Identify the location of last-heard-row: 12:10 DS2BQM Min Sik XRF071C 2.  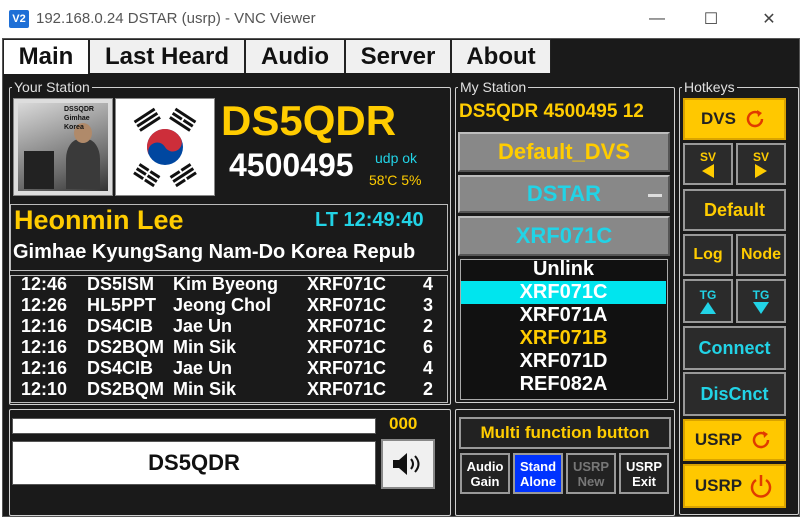
(226, 389).